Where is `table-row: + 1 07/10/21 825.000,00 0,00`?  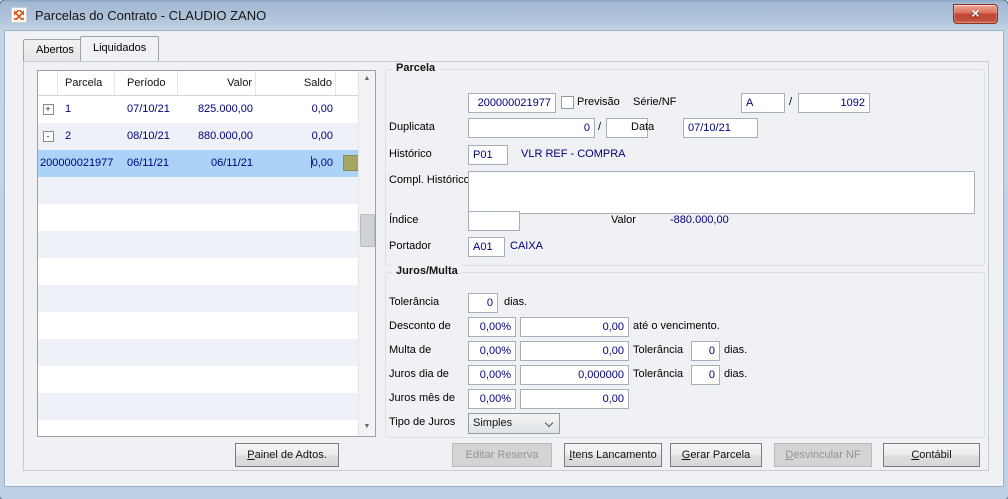
table-row: + 1 07/10/21 825.000,00 0,00 is located at coordinates (198, 109).